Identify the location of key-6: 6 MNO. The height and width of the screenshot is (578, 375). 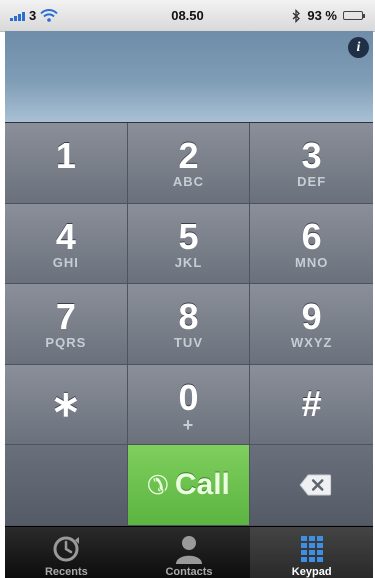
(311, 244).